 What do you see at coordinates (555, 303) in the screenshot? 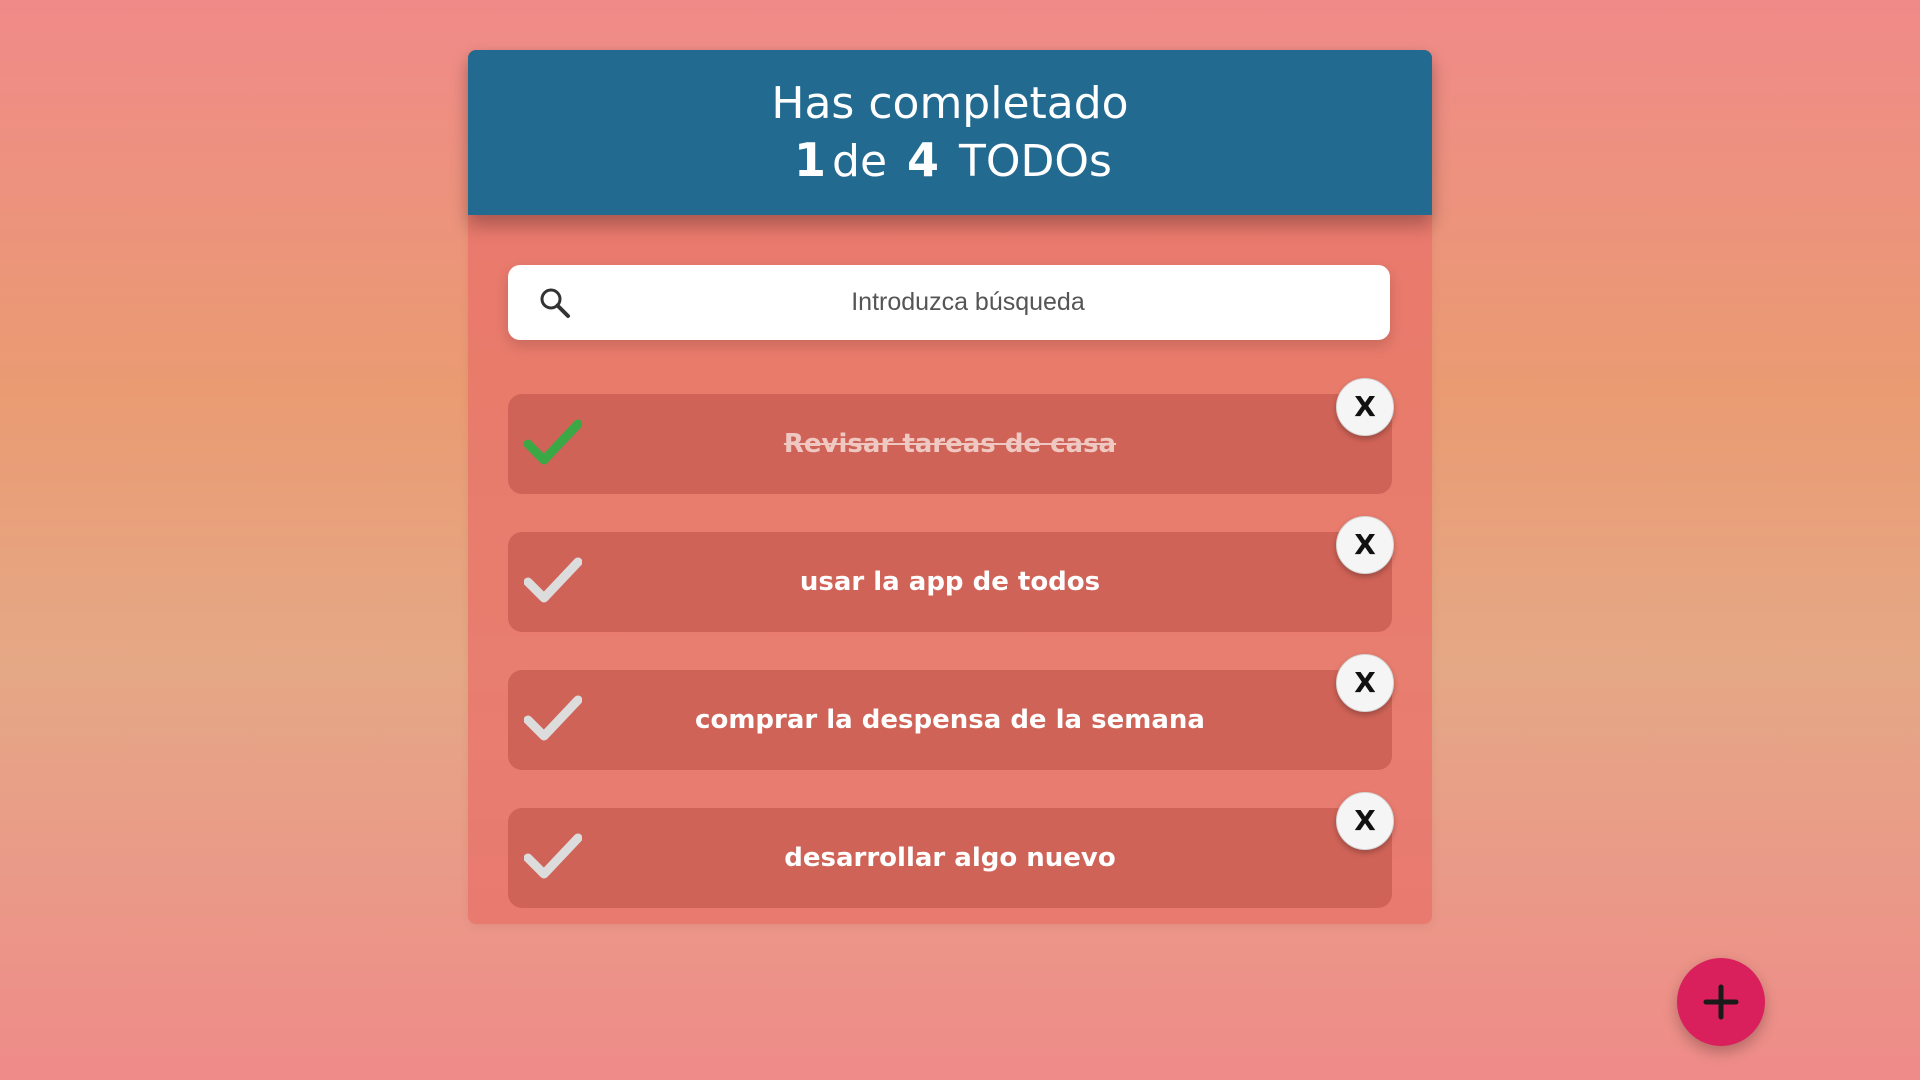
I see `search-icon` at bounding box center [555, 303].